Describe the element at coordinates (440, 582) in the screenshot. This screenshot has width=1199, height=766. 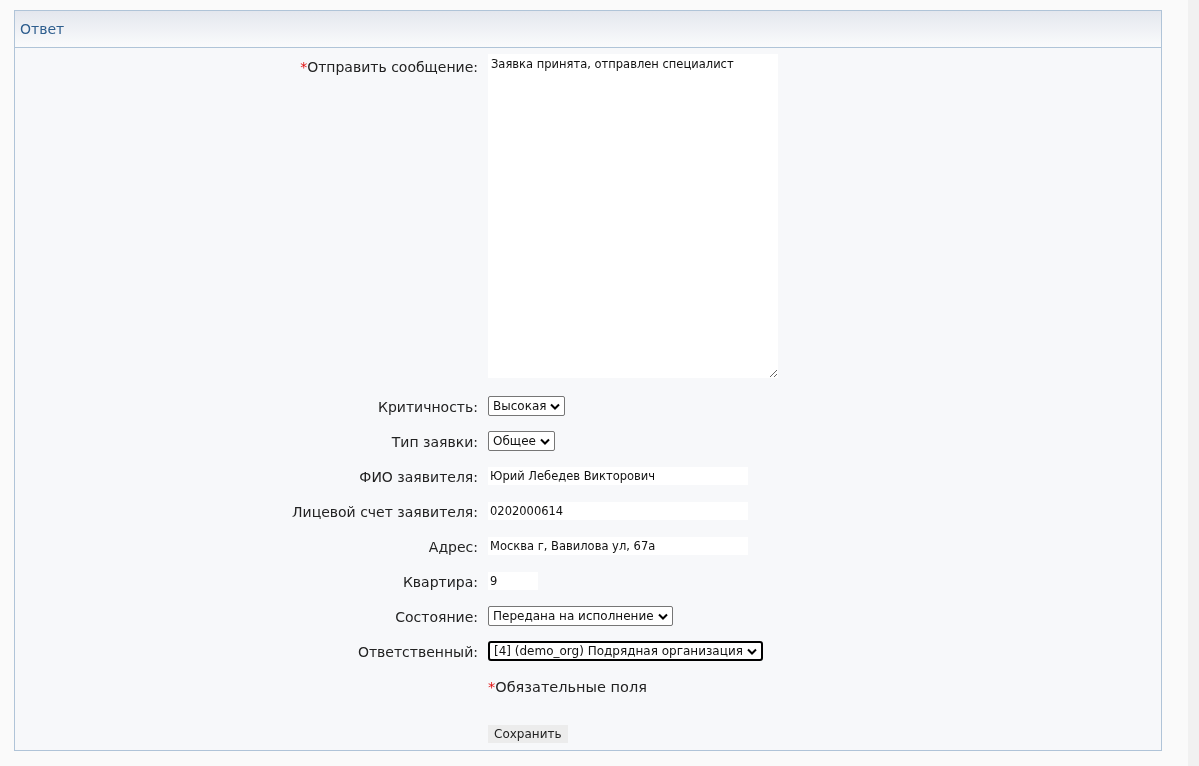
I see `field-label: Квартира:` at that location.